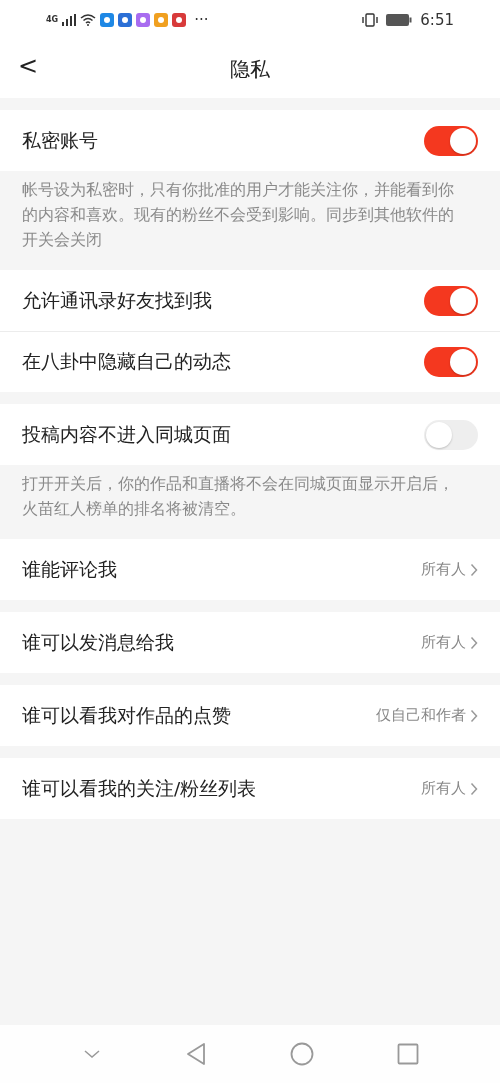  I want to click on setting-label: 谁可以发消息给我, so click(98, 642).